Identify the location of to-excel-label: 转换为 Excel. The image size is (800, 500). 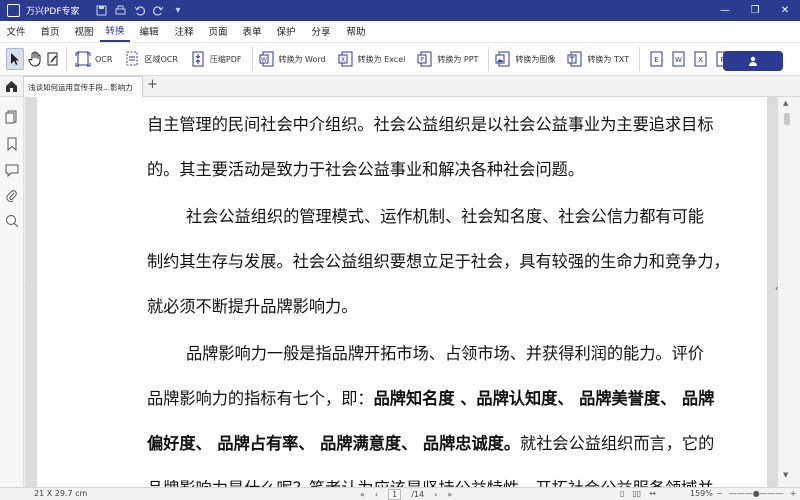
(381, 59).